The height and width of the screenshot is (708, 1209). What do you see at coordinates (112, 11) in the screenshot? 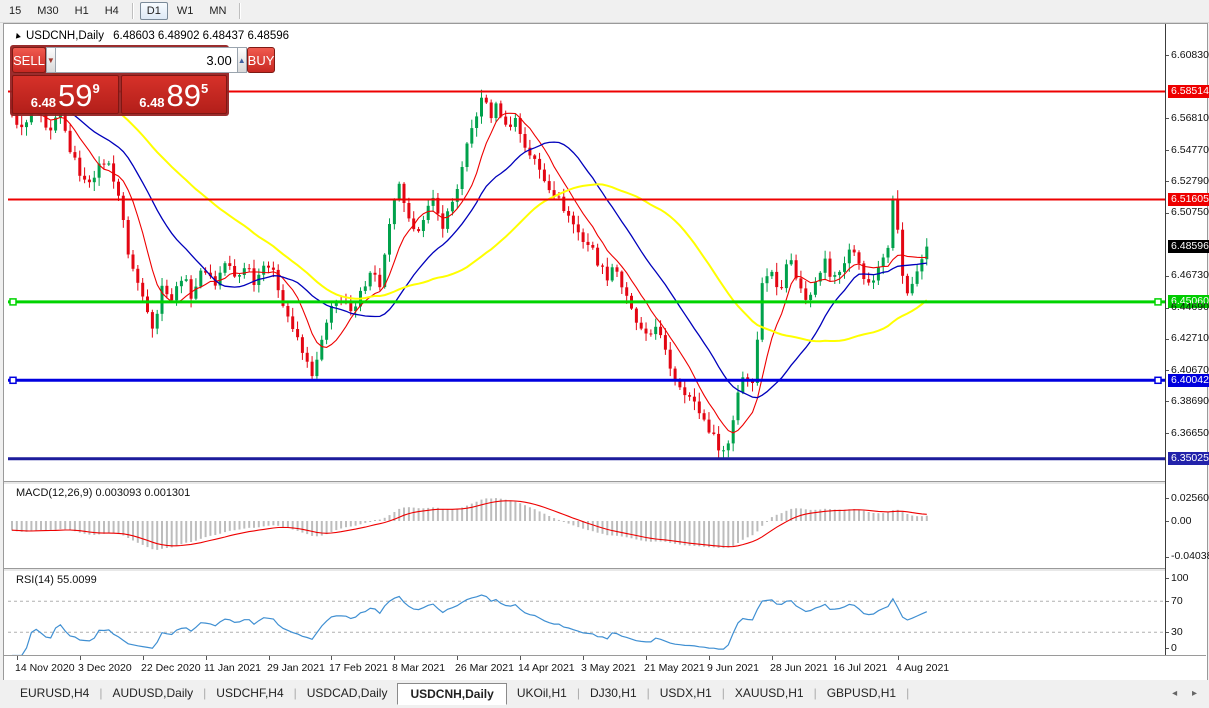
I see `timeframe-button-h4: H4` at bounding box center [112, 11].